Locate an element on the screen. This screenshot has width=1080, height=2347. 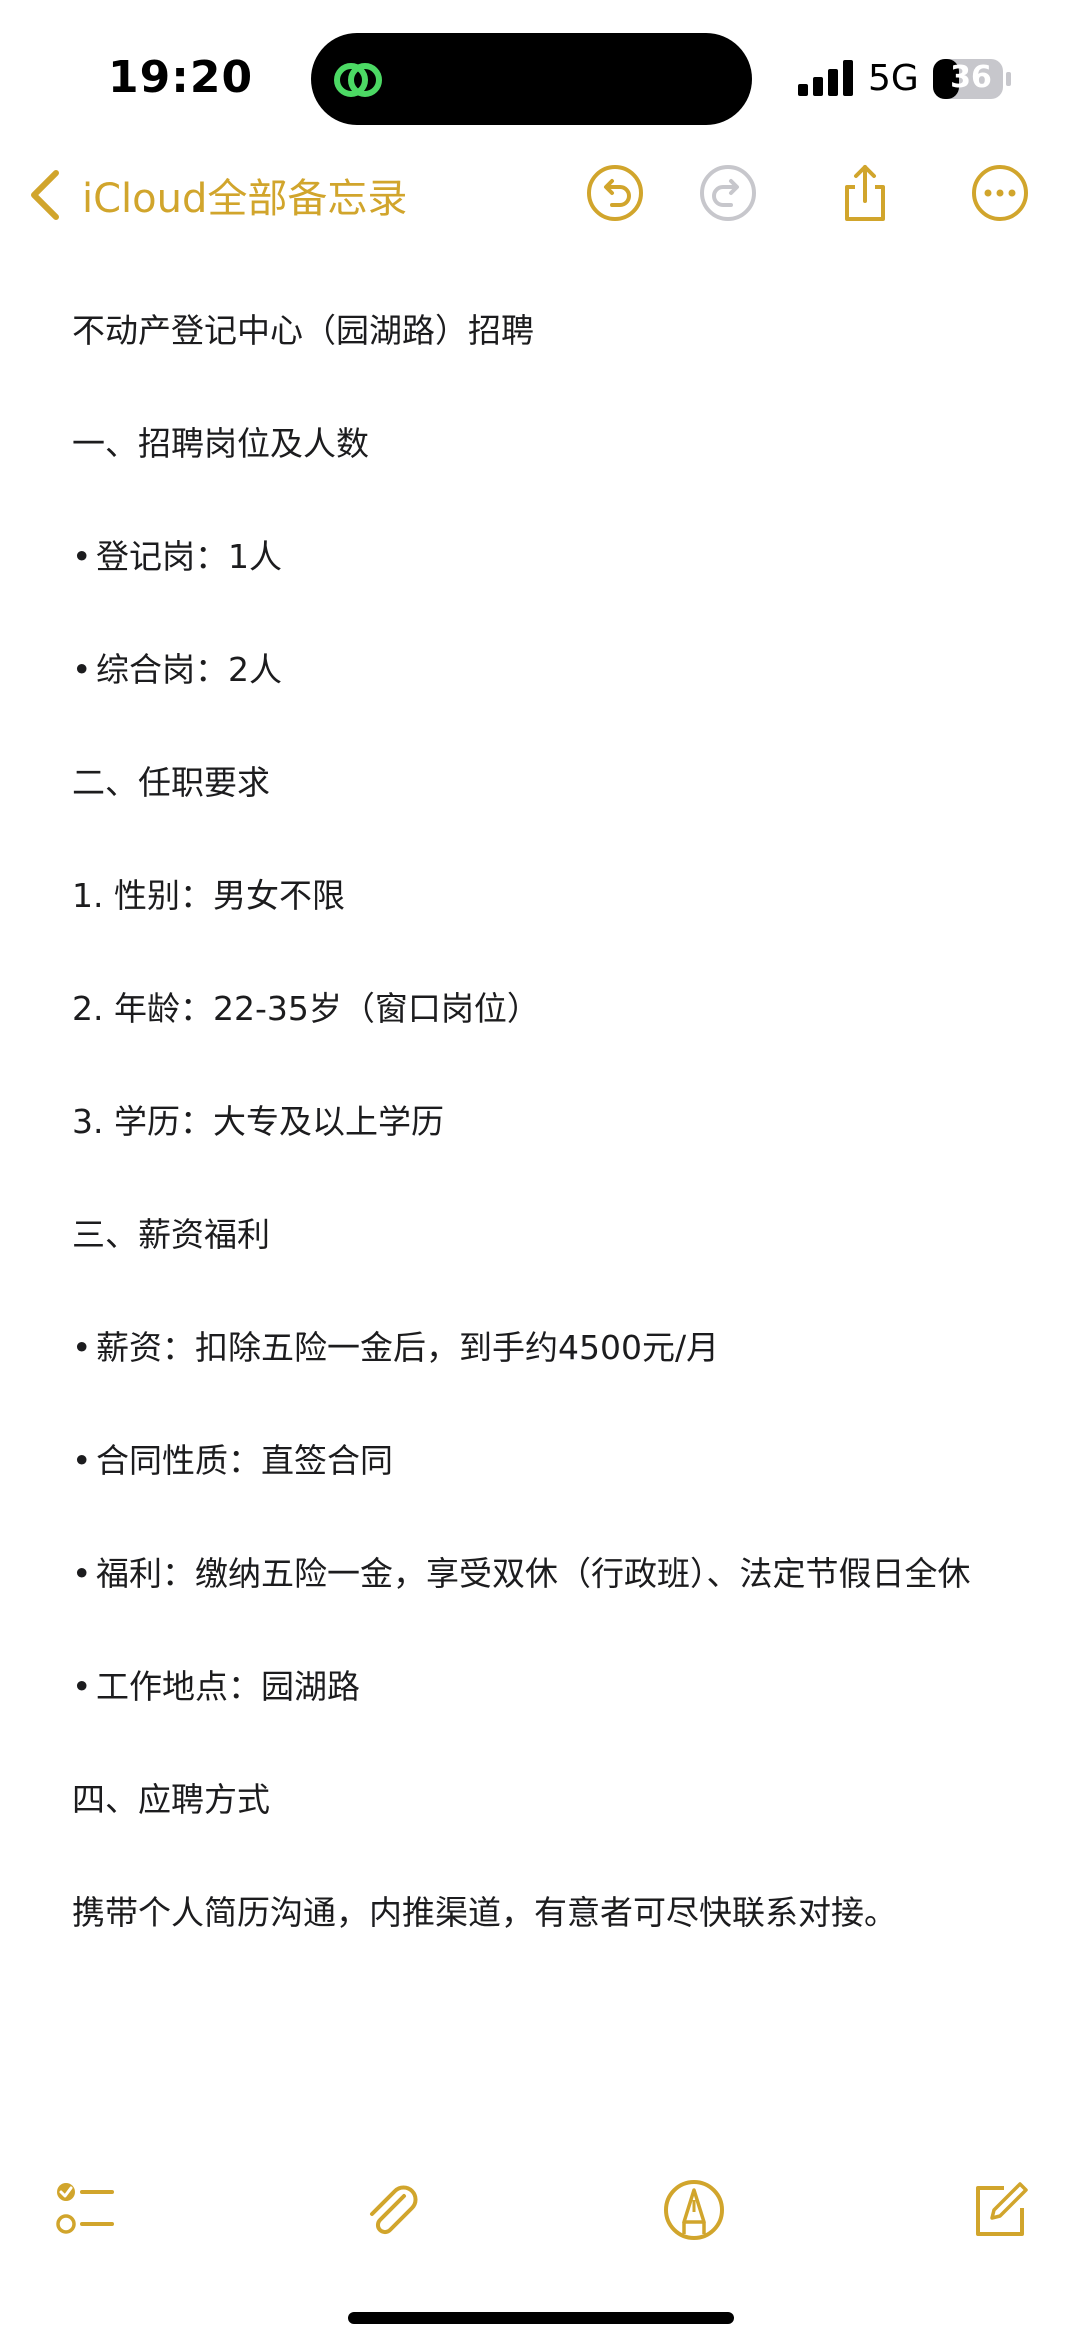
note-line-text: 3. 学历：大专及以上学历 is located at coordinates (258, 1121).